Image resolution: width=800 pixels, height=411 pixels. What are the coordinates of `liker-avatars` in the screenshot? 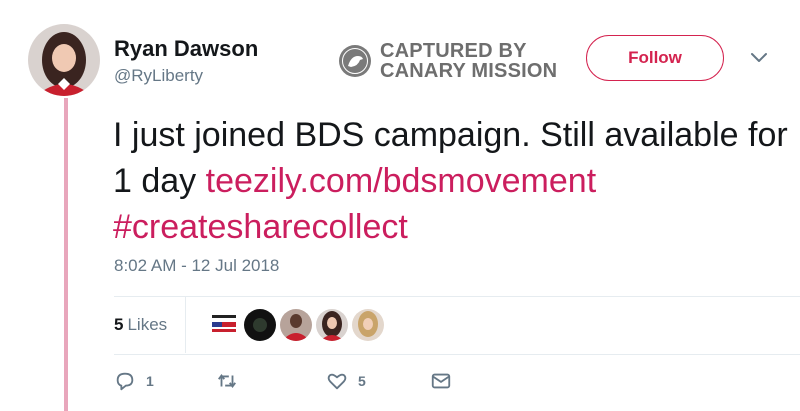 It's located at (298, 325).